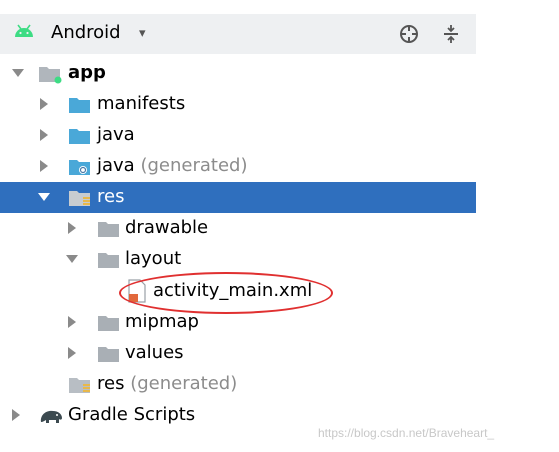 The image size is (559, 452). What do you see at coordinates (238, 228) in the screenshot?
I see `tree-item-drawable: drawable` at bounding box center [238, 228].